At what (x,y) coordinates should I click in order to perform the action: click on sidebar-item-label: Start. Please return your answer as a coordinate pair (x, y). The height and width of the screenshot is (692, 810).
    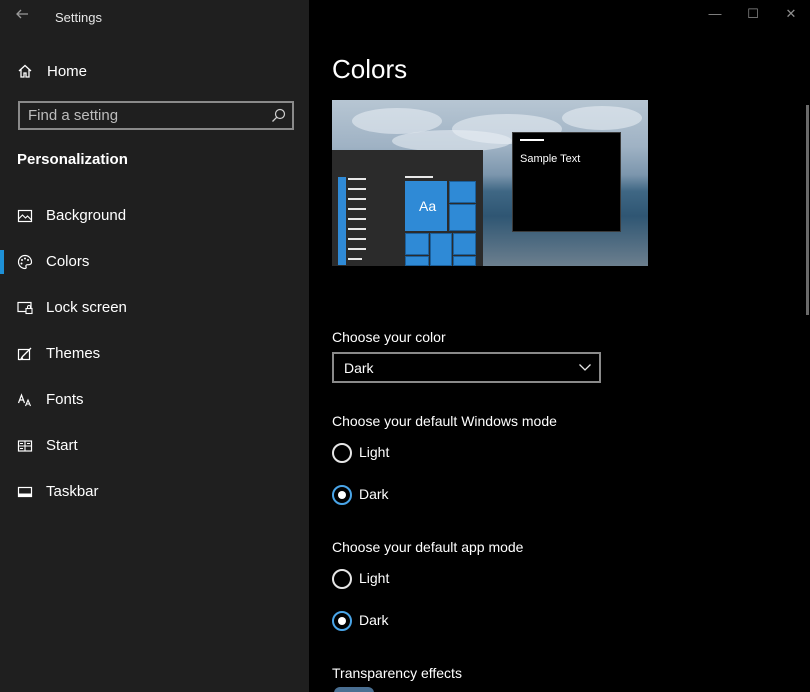
    Looking at the image, I should click on (62, 445).